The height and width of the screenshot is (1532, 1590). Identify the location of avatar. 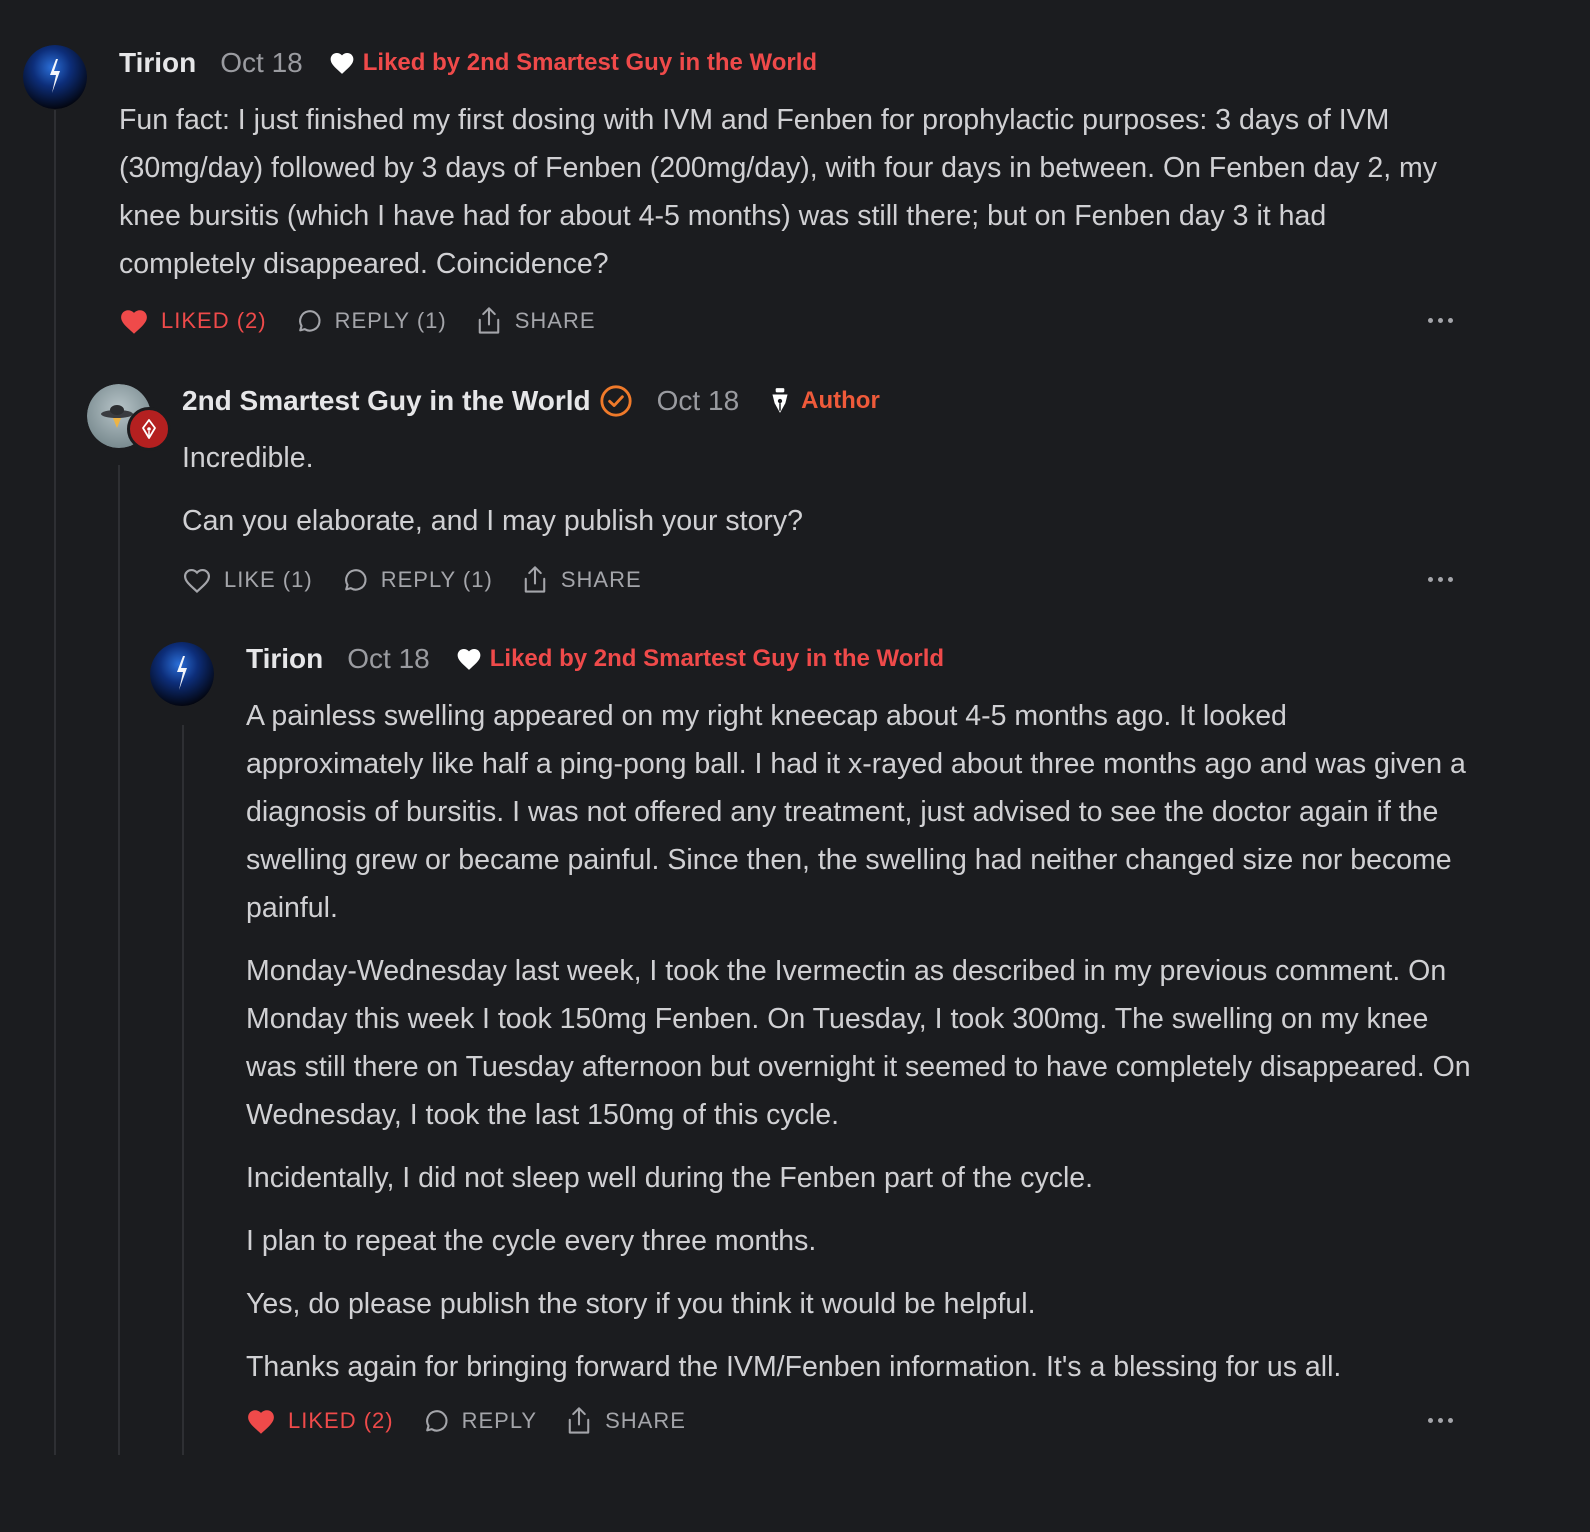
(182, 674).